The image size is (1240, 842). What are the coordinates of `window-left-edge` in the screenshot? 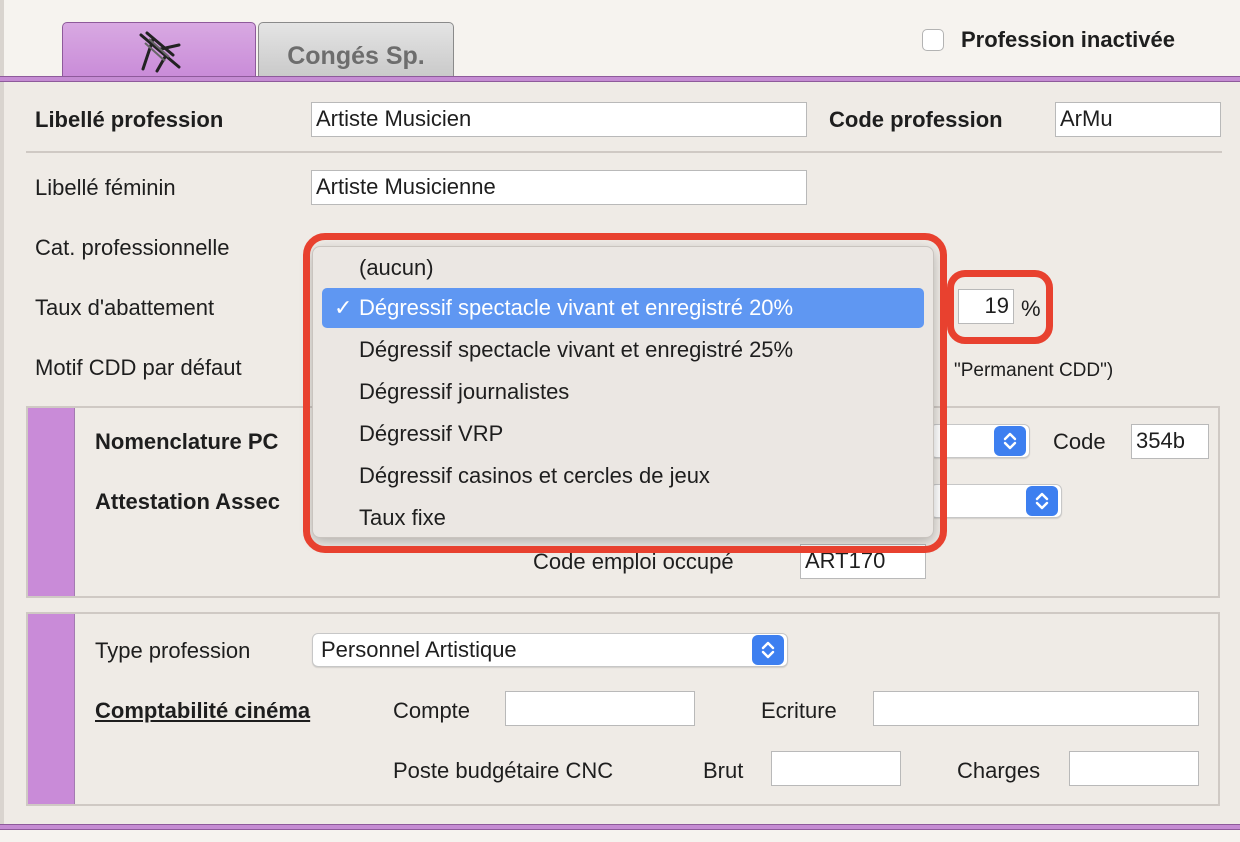 It's located at (2, 421).